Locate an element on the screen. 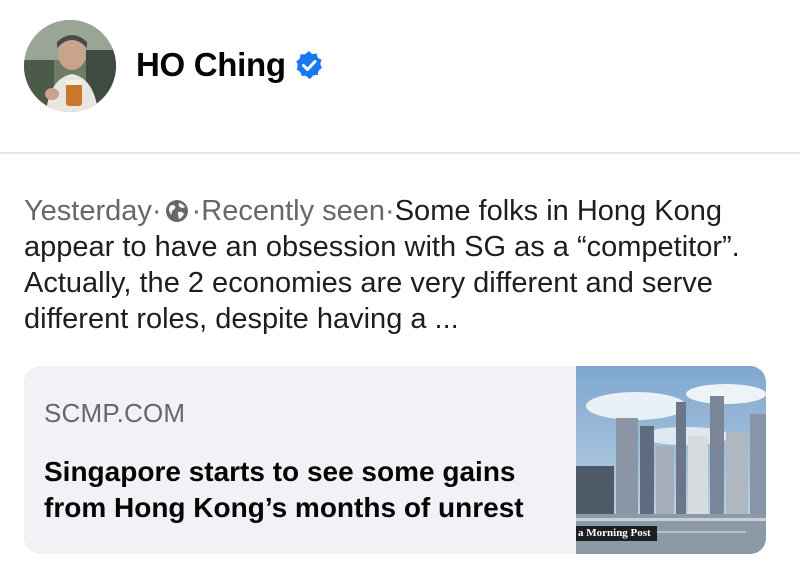 Image resolution: width=800 pixels, height=581 pixels. post-status: Recently seen is located at coordinates (293, 211).